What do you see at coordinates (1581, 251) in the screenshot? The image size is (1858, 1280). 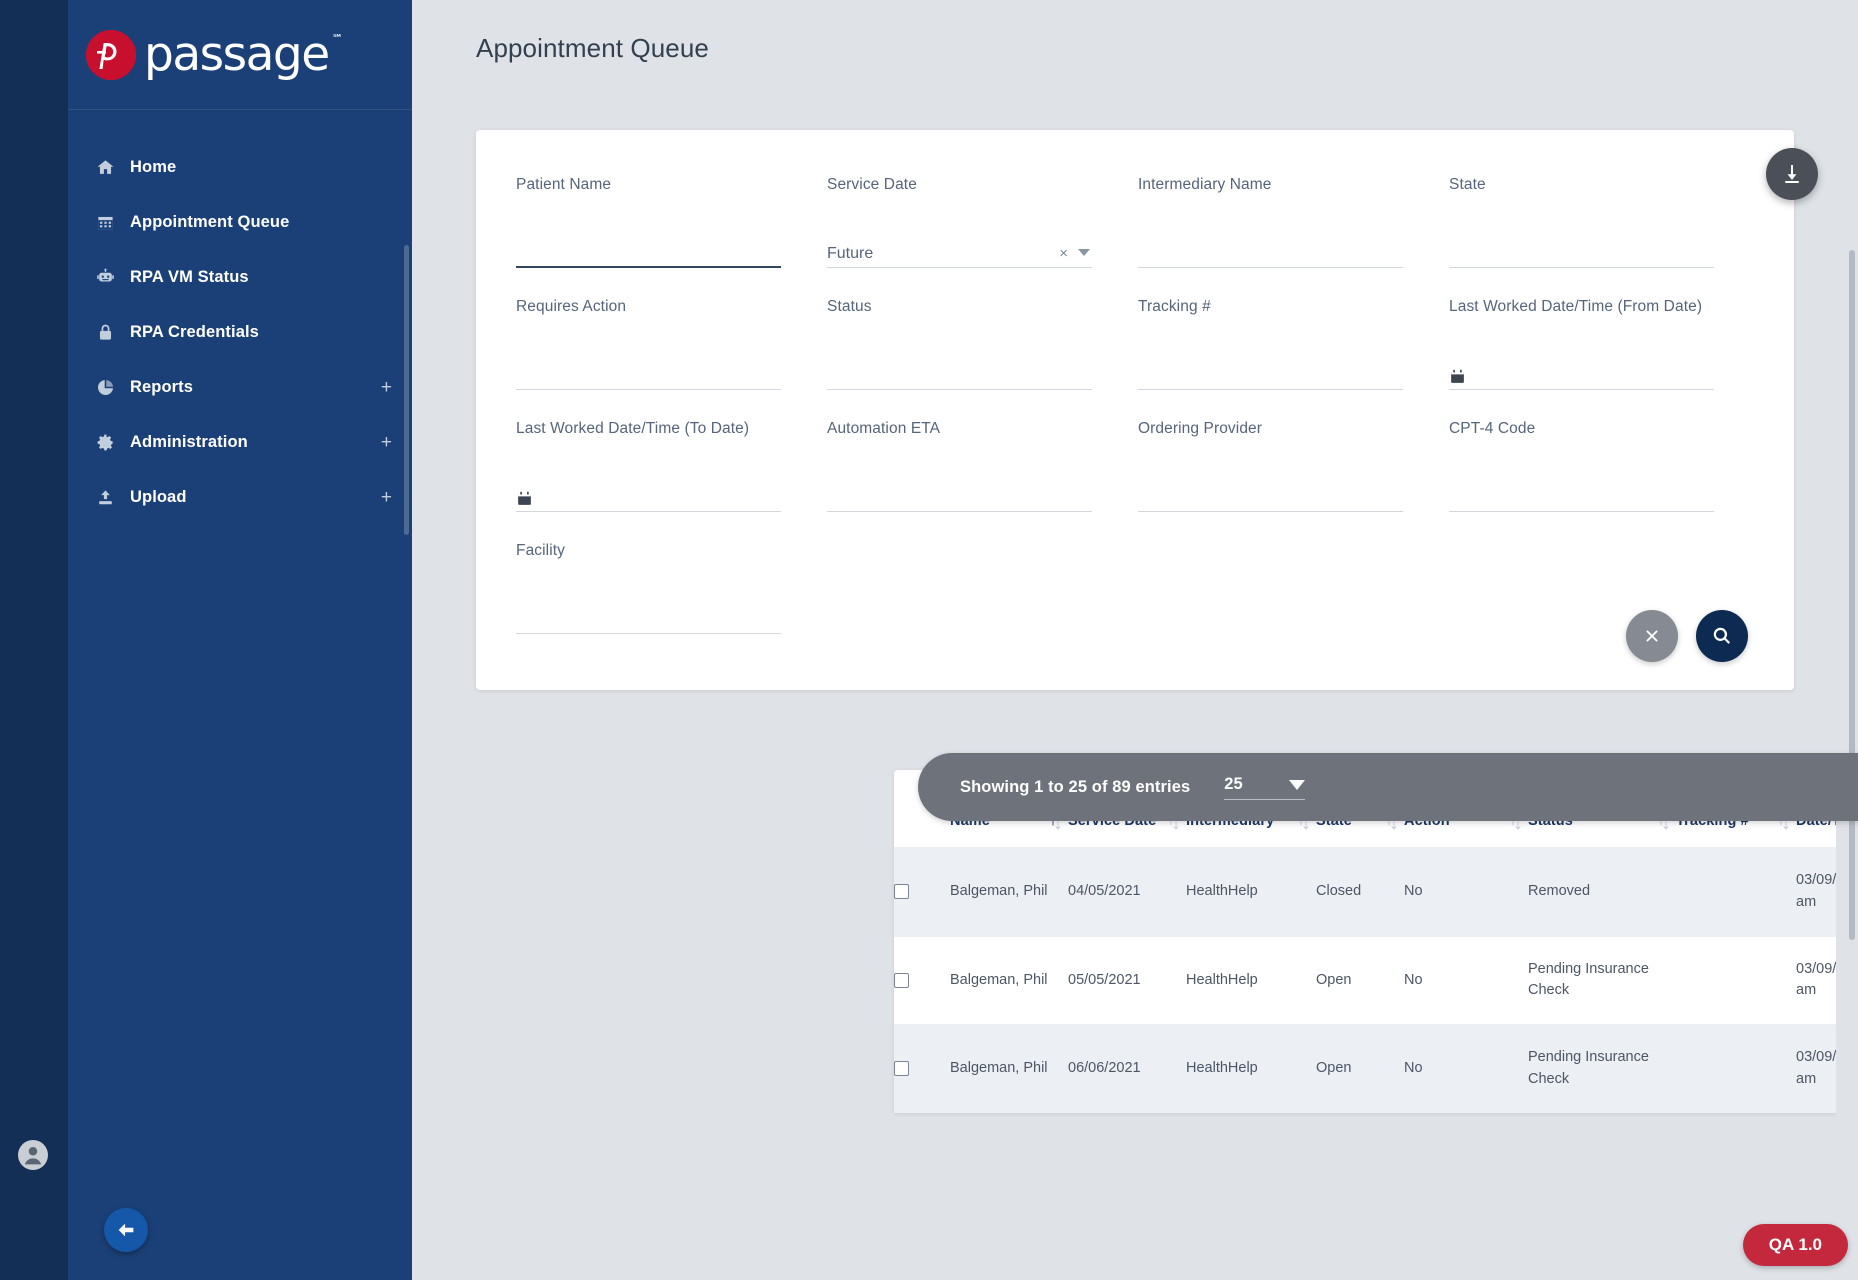 I see `state-input` at bounding box center [1581, 251].